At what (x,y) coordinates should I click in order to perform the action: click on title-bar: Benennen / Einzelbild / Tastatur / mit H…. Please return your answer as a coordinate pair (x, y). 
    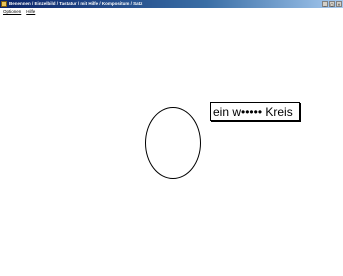
    Looking at the image, I should click on (171, 4).